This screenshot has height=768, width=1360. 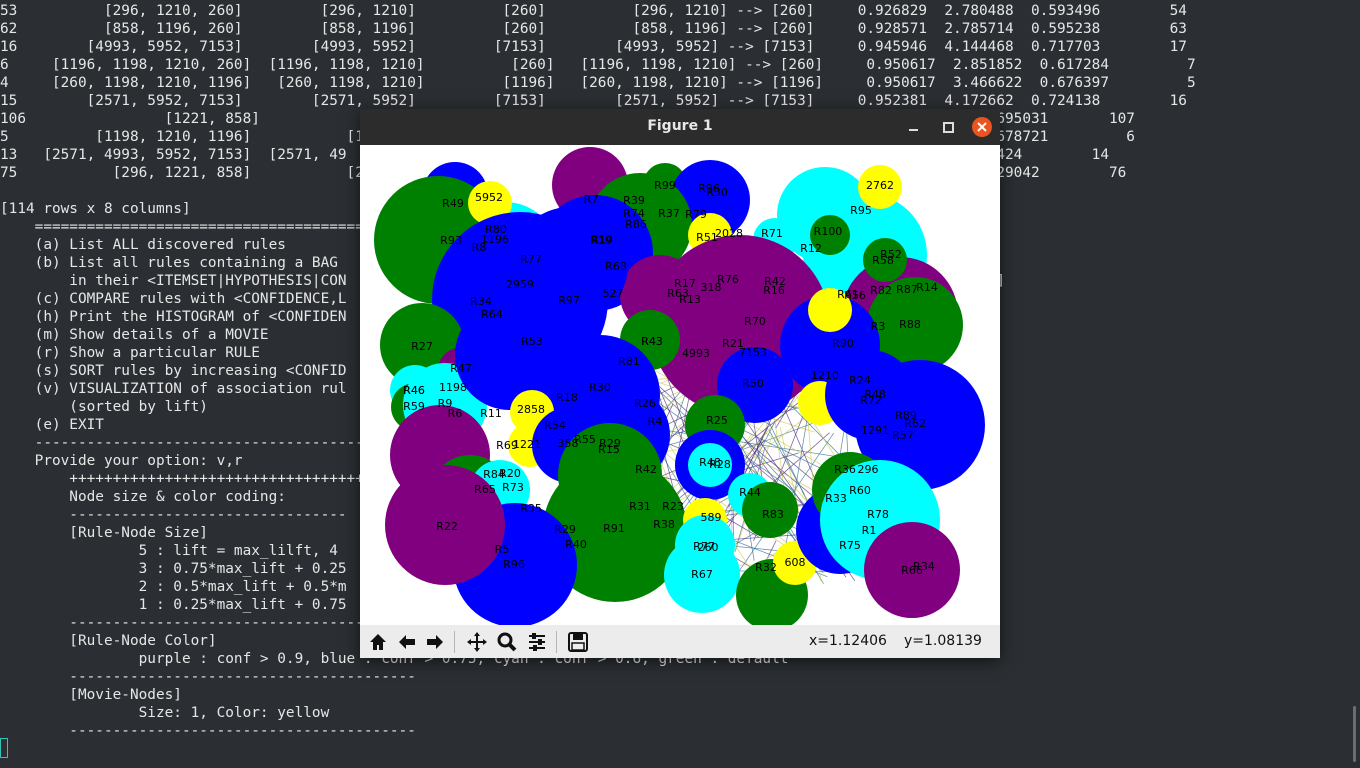 I want to click on close-button, so click(x=982, y=127).